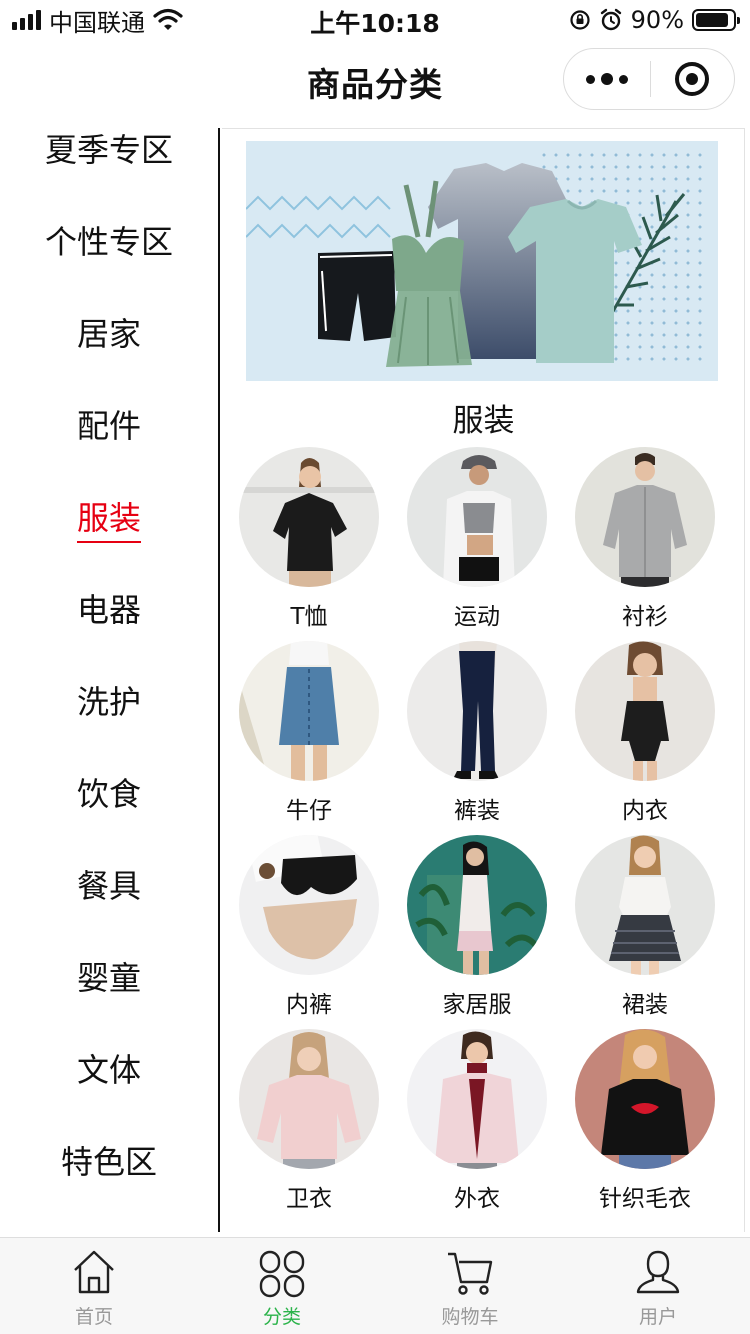 The width and height of the screenshot is (750, 1334). I want to click on signal-icon, so click(26, 20).